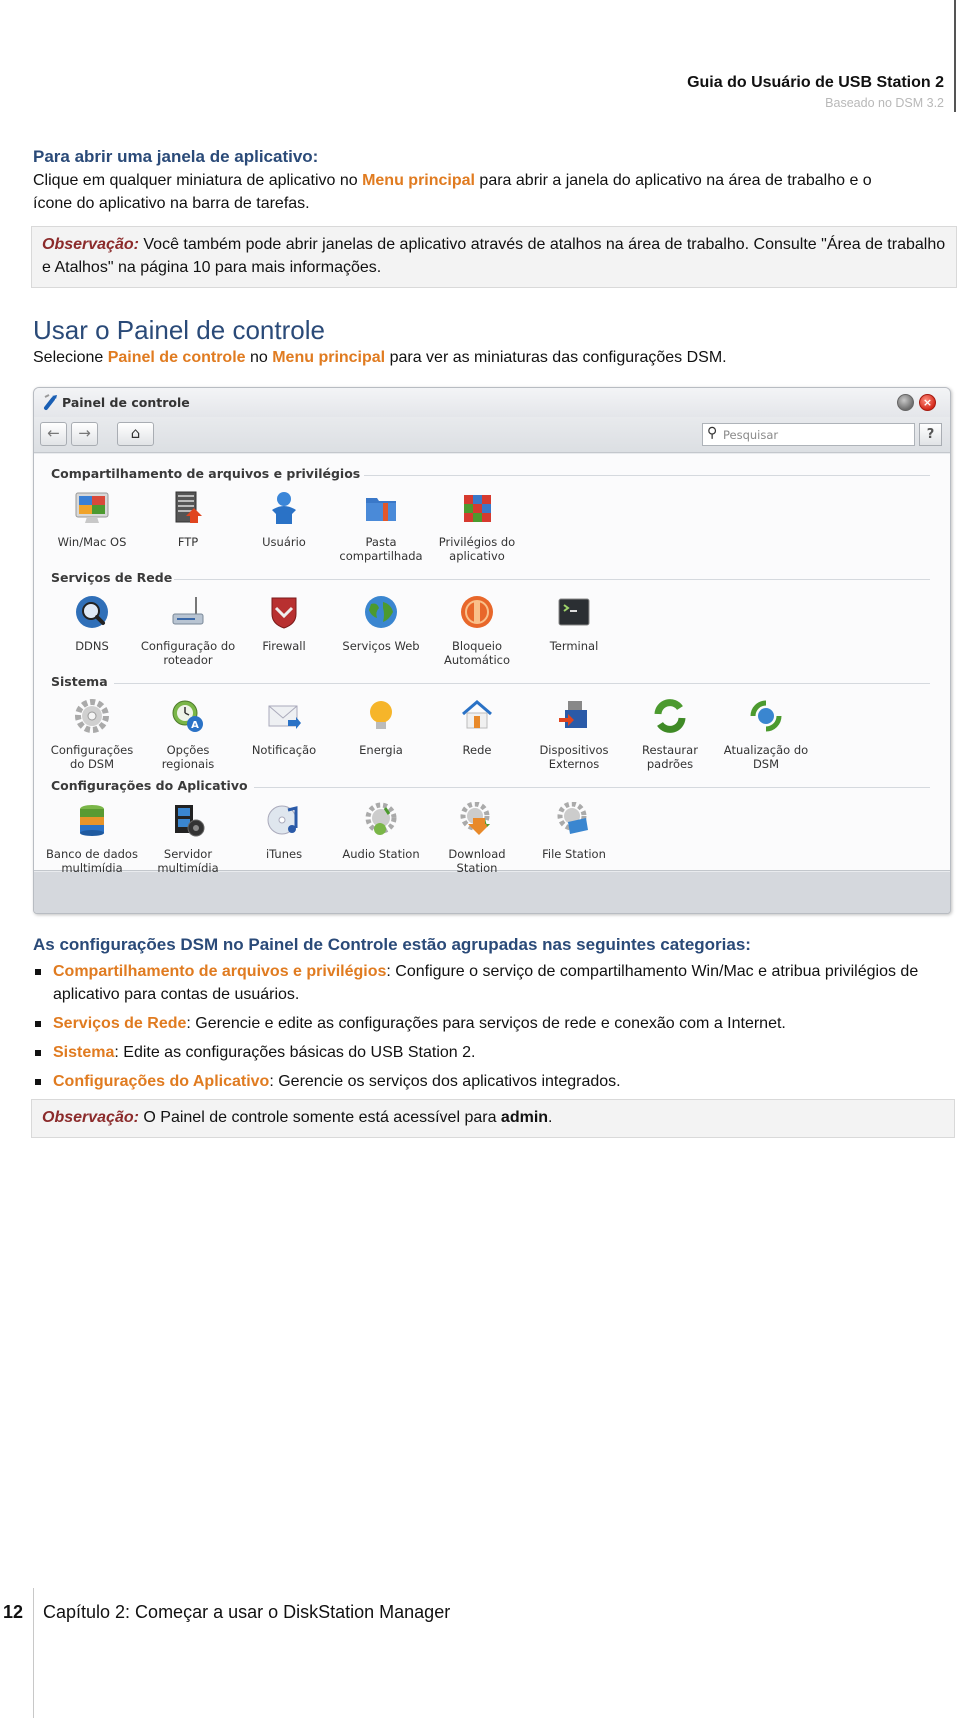 This screenshot has width=960, height=1718. What do you see at coordinates (92, 820) in the screenshot?
I see `database-icon` at bounding box center [92, 820].